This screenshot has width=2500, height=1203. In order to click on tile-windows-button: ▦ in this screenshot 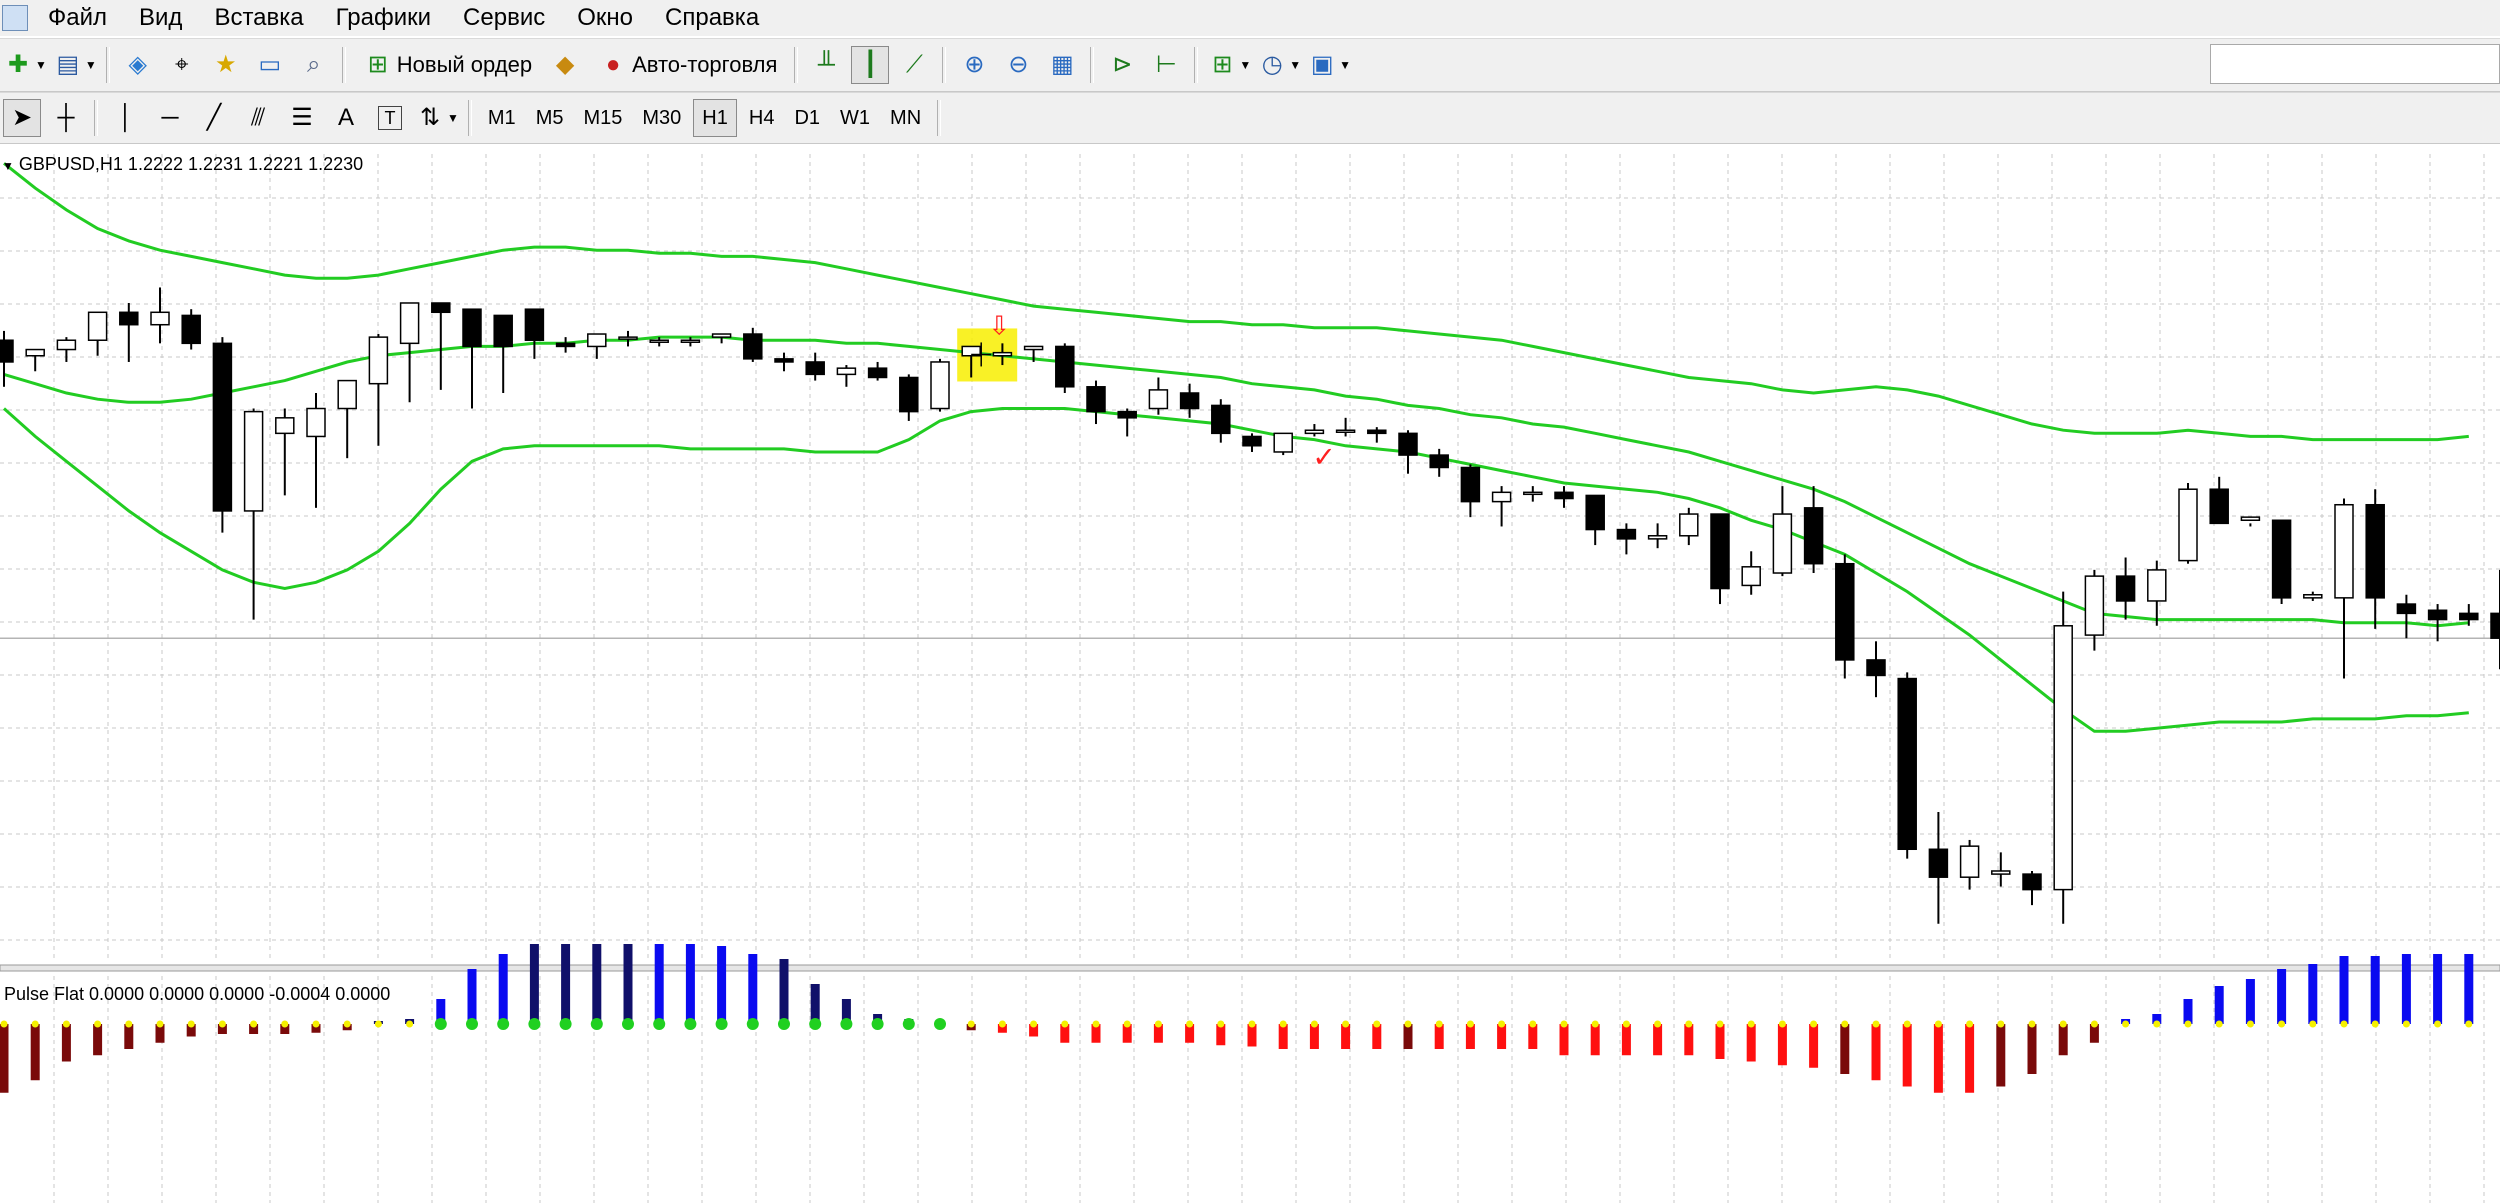, I will do `click(1062, 65)`.